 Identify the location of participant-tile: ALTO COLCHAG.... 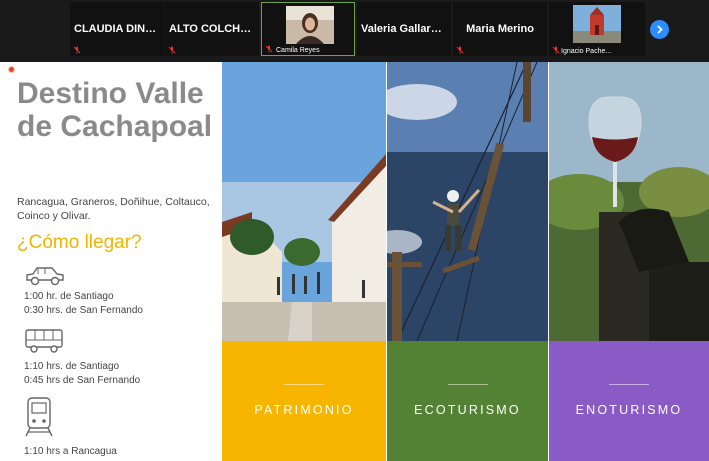
(212, 29).